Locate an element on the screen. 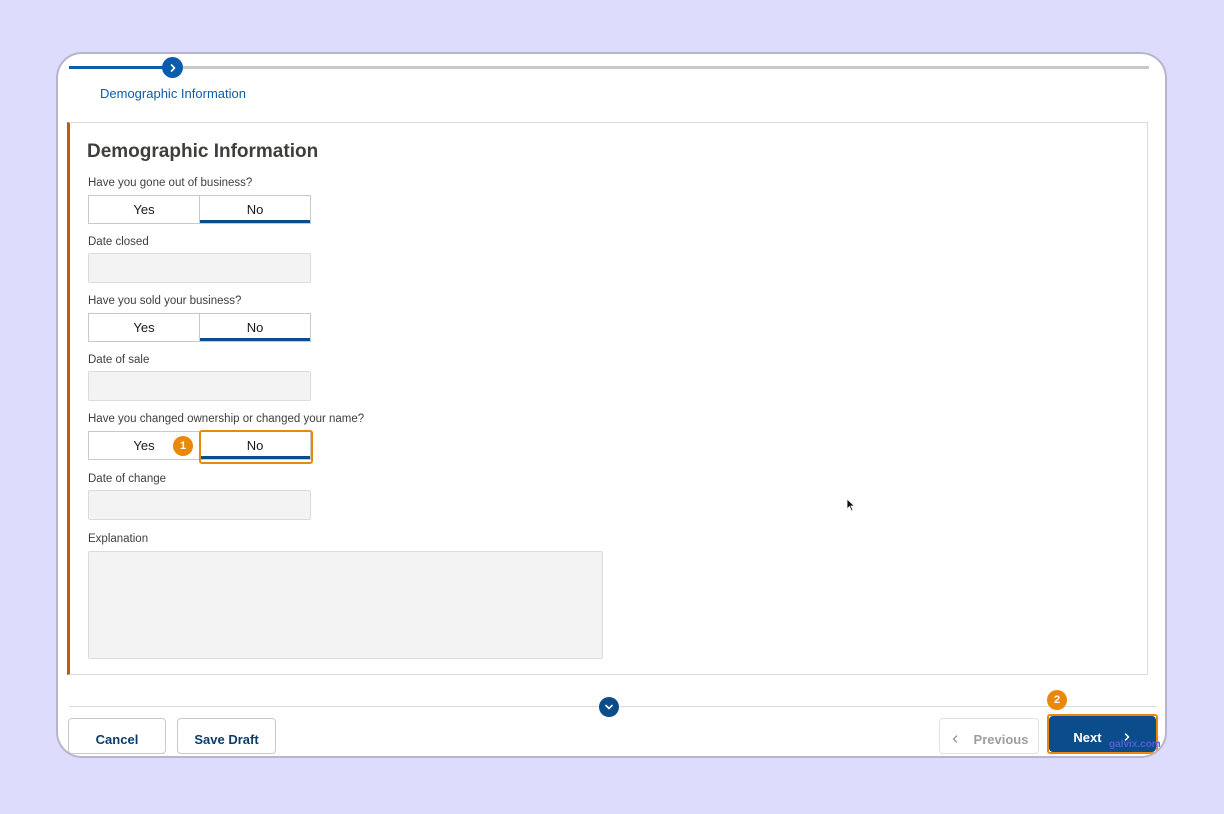 The width and height of the screenshot is (1224, 814). sold-business-label: Have you sold your business? is located at coordinates (165, 301).